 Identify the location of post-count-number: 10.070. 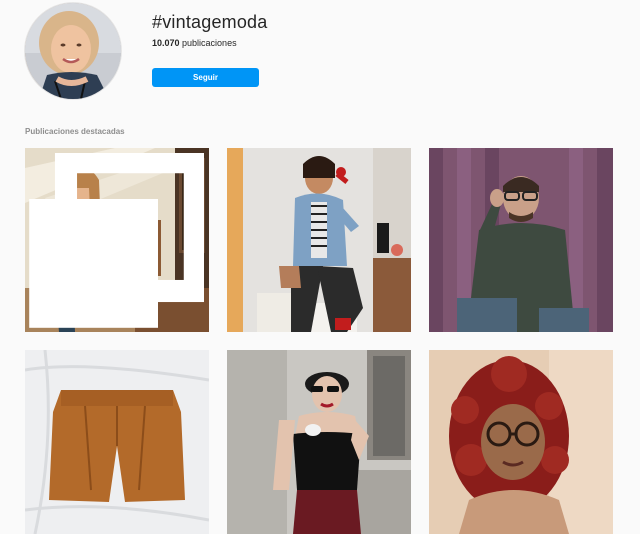
(166, 43).